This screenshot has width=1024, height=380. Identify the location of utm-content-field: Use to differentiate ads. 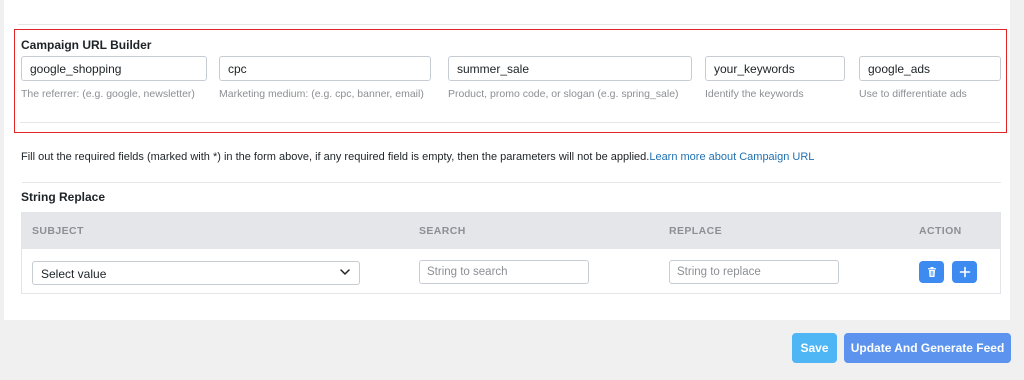
(930, 79).